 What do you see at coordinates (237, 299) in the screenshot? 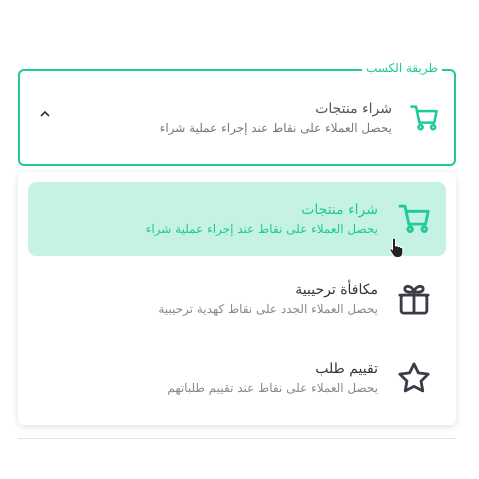
I see `menu-option: مكافأة ترحيبية يحصل العملاء الجدد على نقاط كهدية ترحيبية` at bounding box center [237, 299].